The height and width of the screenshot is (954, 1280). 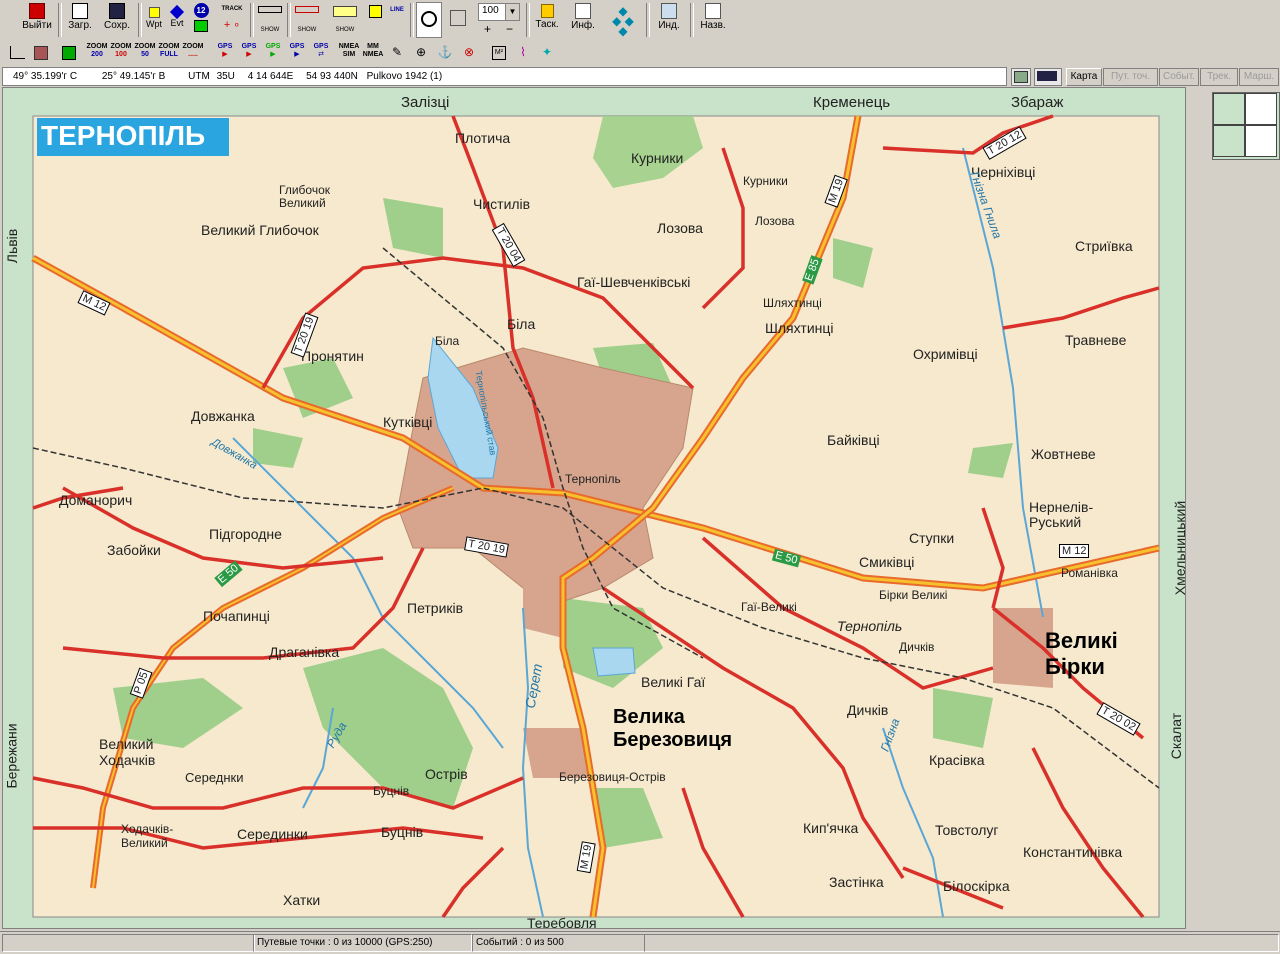 What do you see at coordinates (117, 20) in the screenshot?
I see `save-button: Сохр.` at bounding box center [117, 20].